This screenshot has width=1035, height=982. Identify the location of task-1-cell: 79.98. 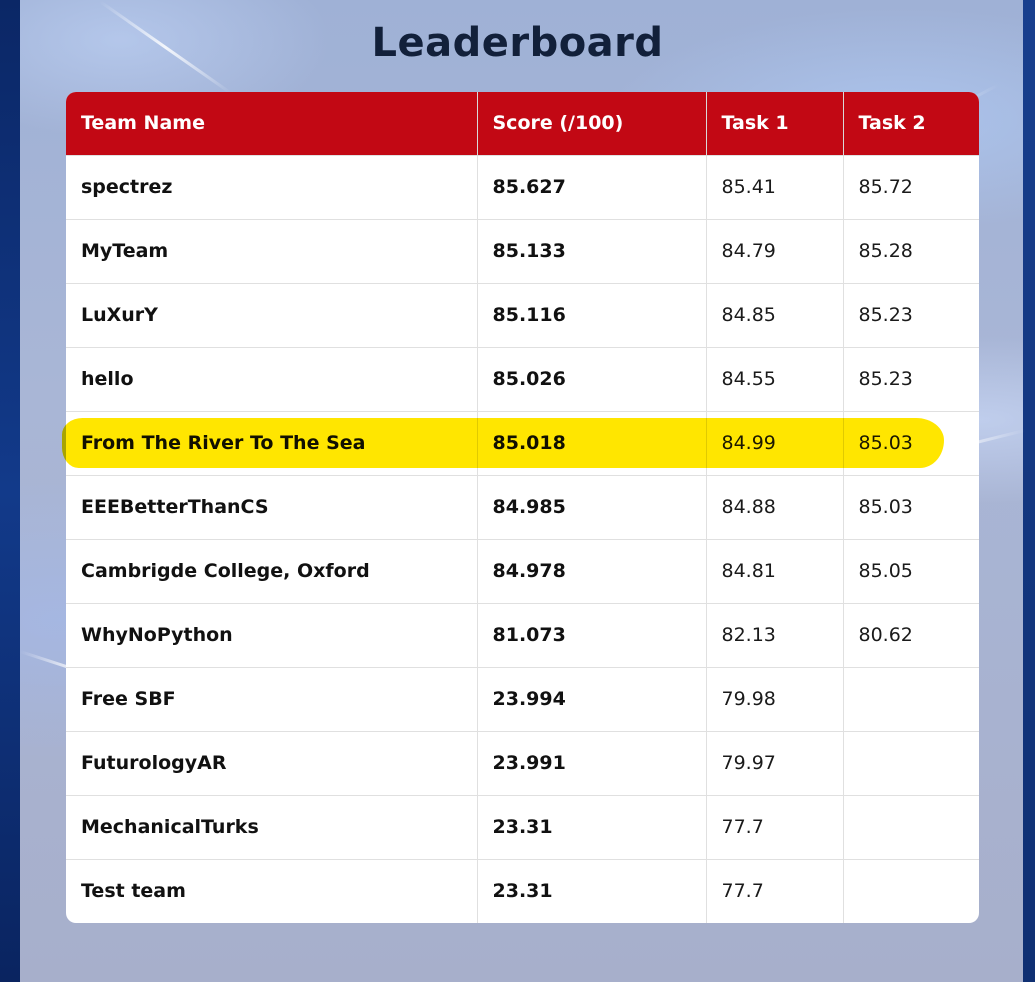
(775, 698).